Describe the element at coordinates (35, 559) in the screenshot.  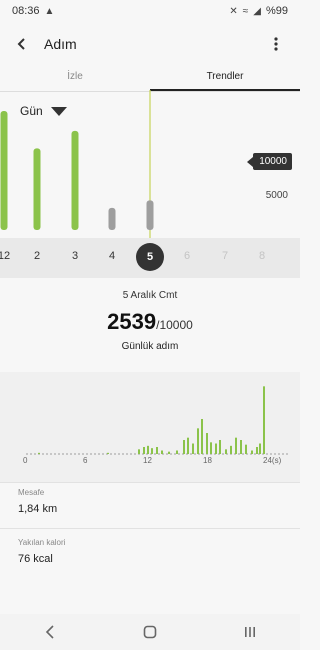
I see `calories-value: 76 kcal` at that location.